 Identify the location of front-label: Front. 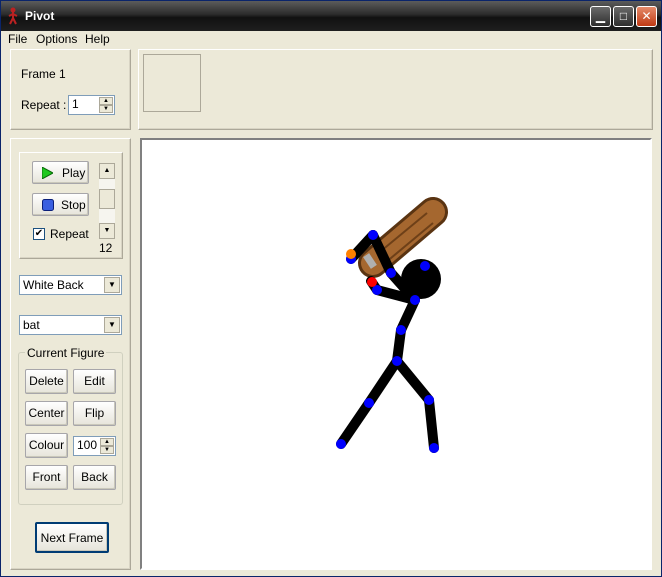
(46, 477).